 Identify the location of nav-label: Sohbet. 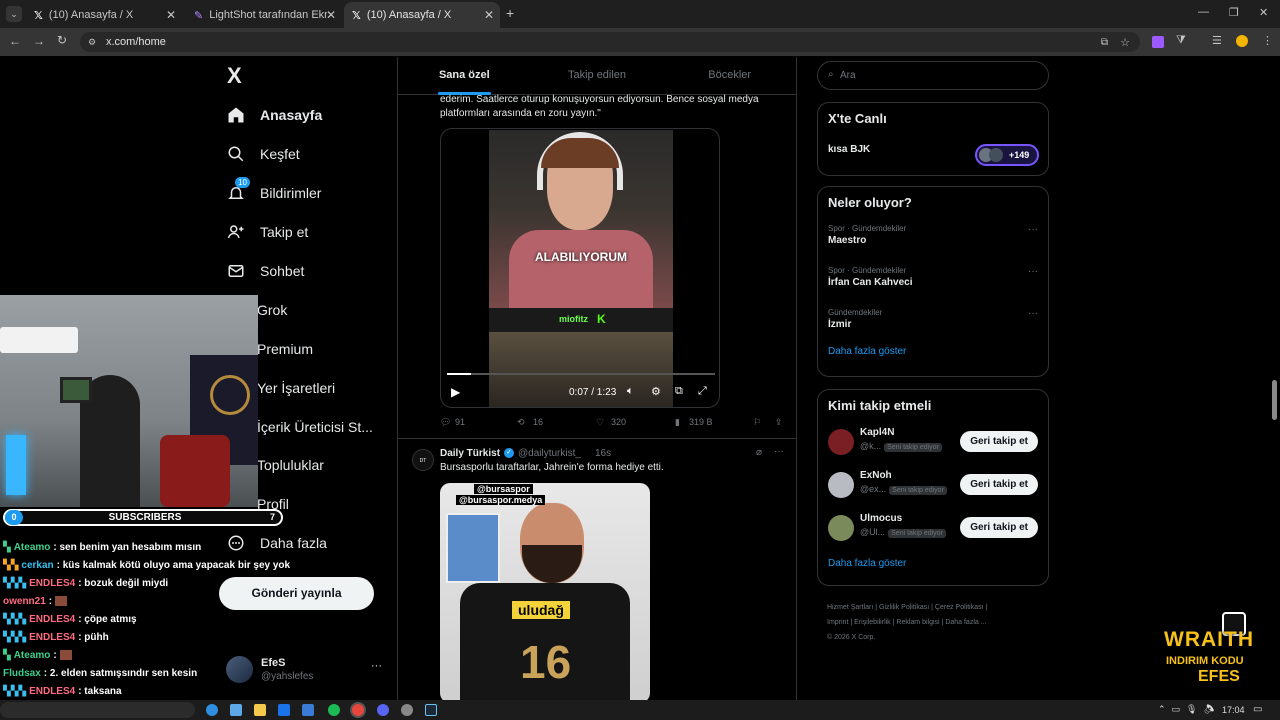
(282, 271).